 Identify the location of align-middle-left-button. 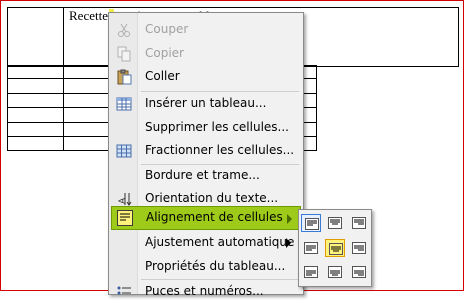
(311, 248).